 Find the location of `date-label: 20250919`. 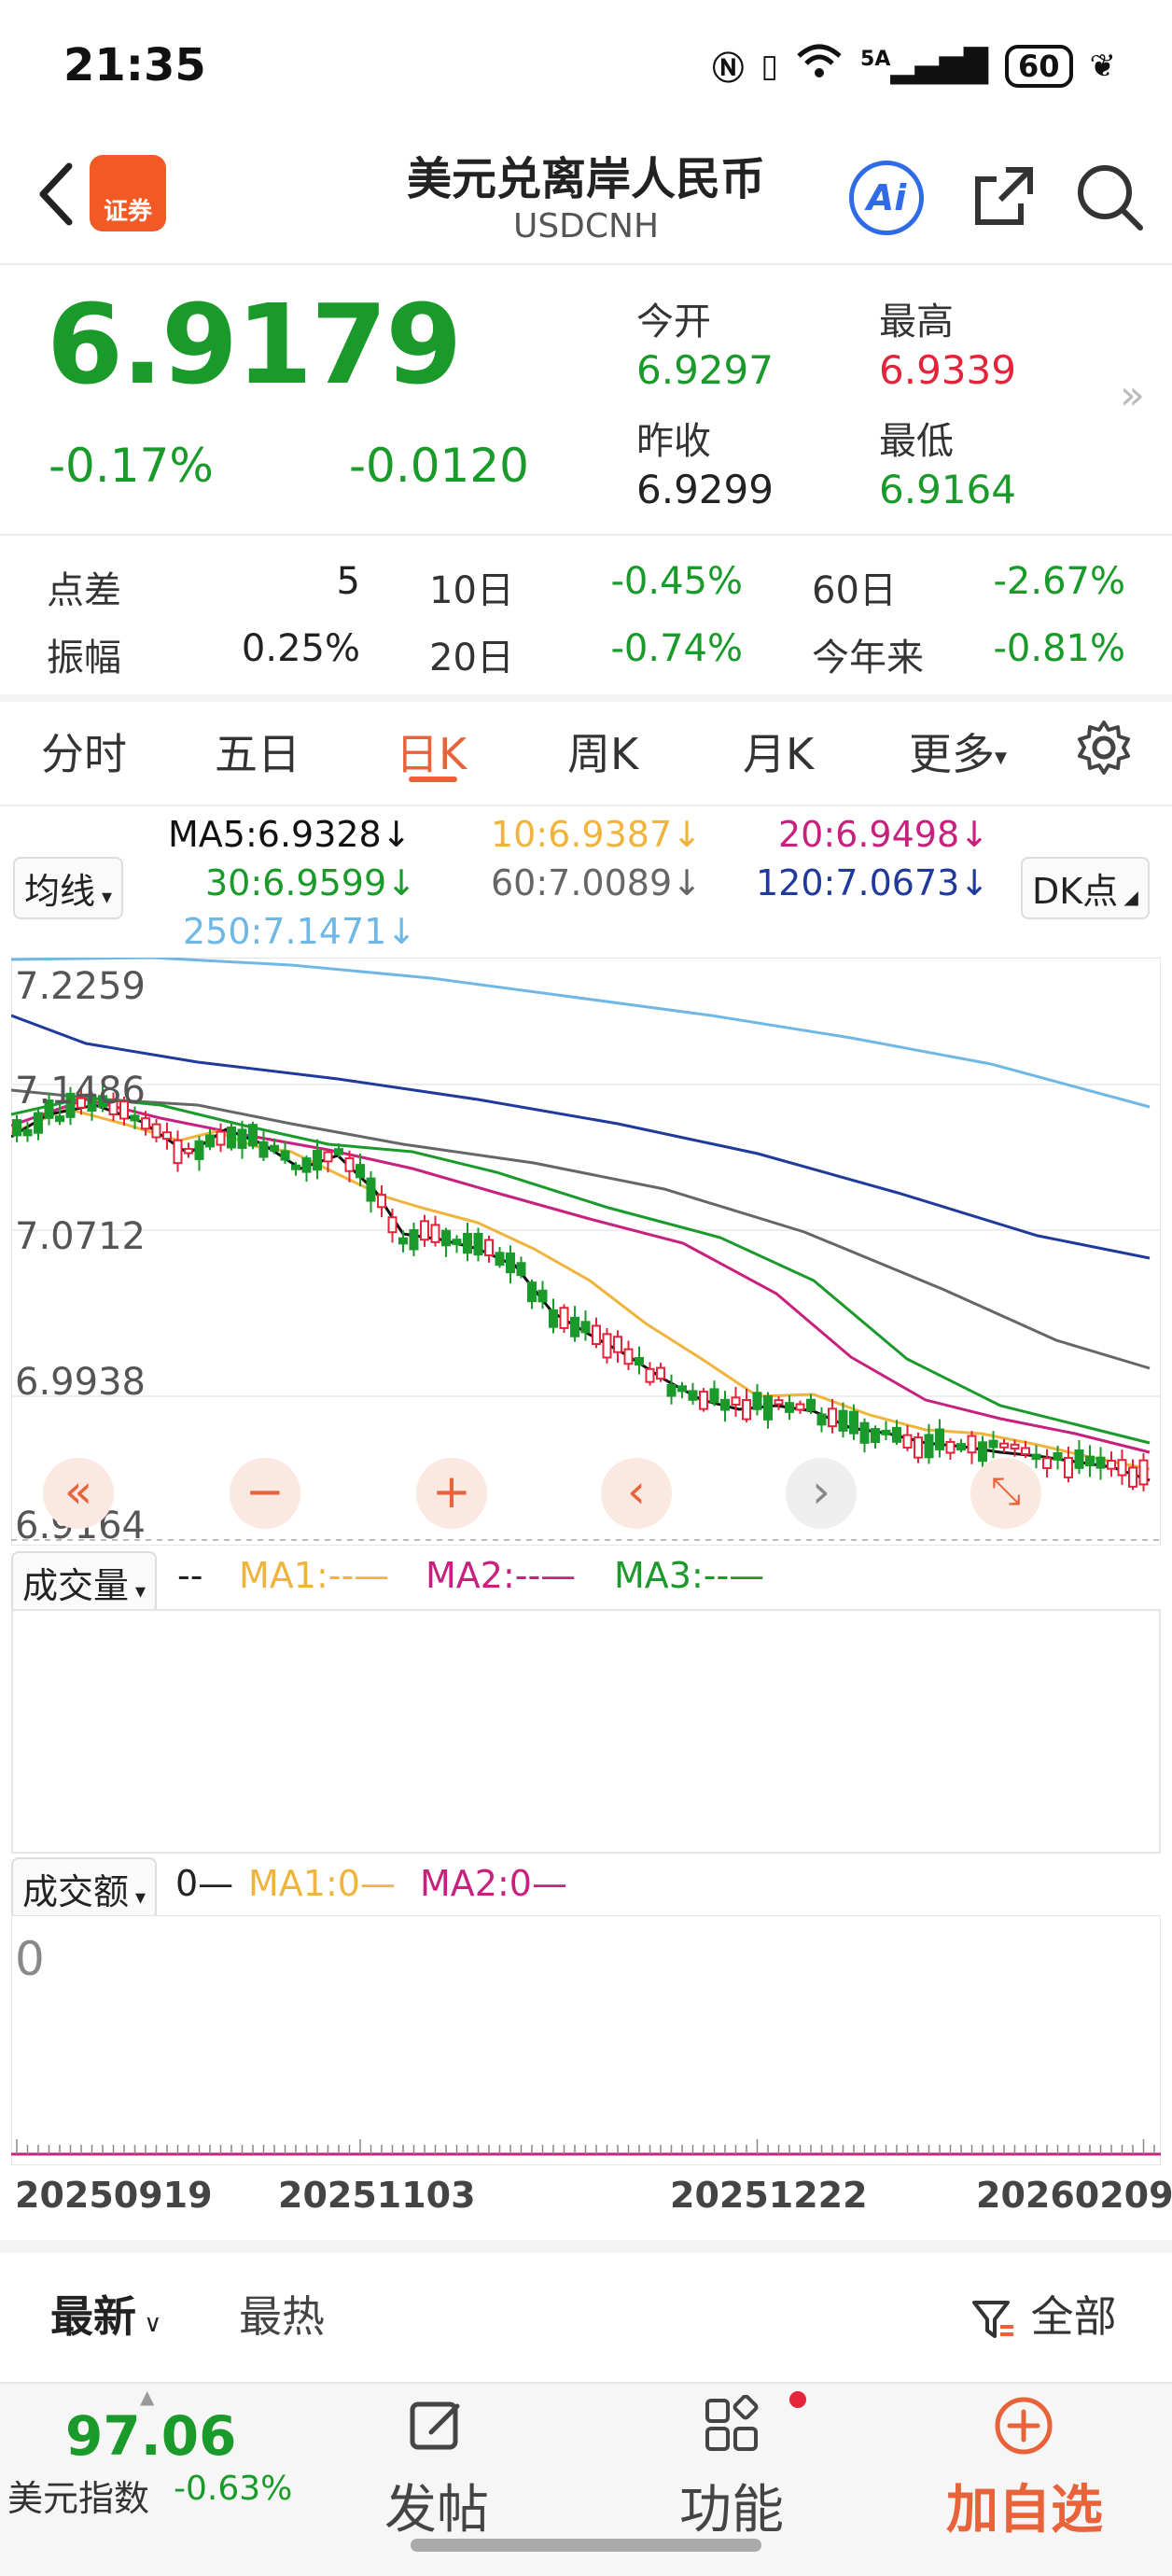

date-label: 20250919 is located at coordinates (114, 2195).